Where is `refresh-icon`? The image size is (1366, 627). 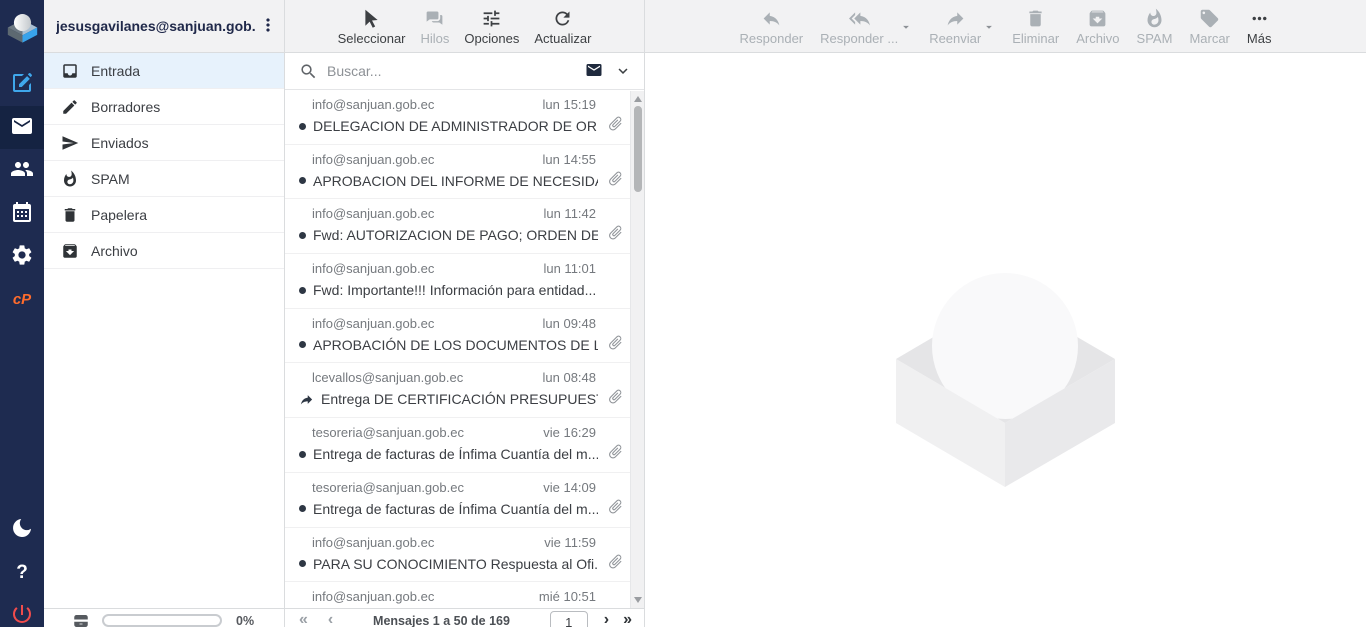
refresh-icon is located at coordinates (562, 18).